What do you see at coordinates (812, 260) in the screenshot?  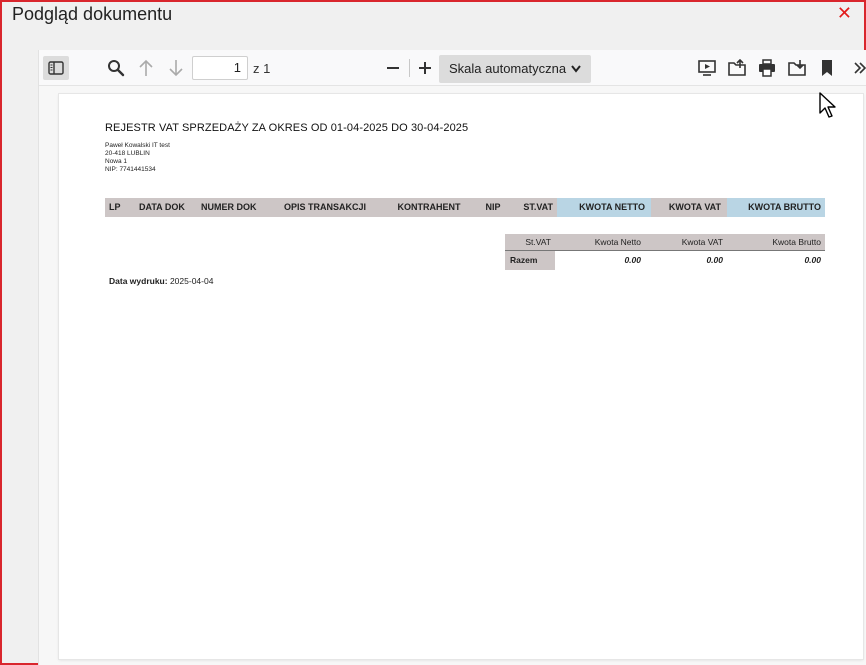 I see `summary-brutto-value: 0.00` at bounding box center [812, 260].